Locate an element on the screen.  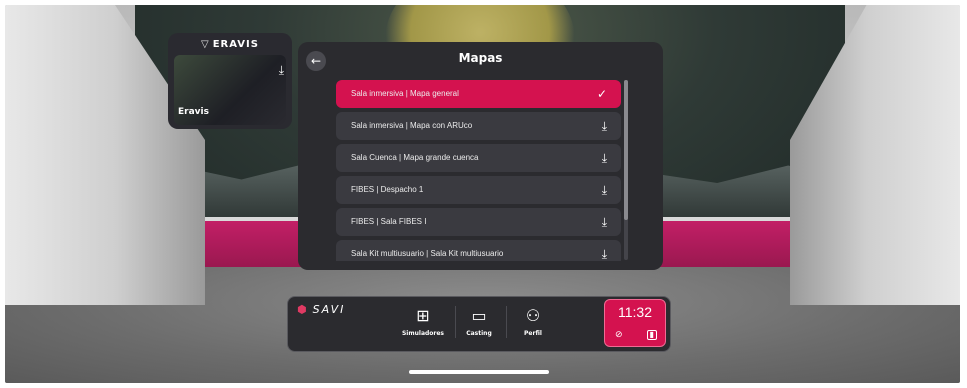
cast-icon: ▭ is located at coordinates (479, 315).